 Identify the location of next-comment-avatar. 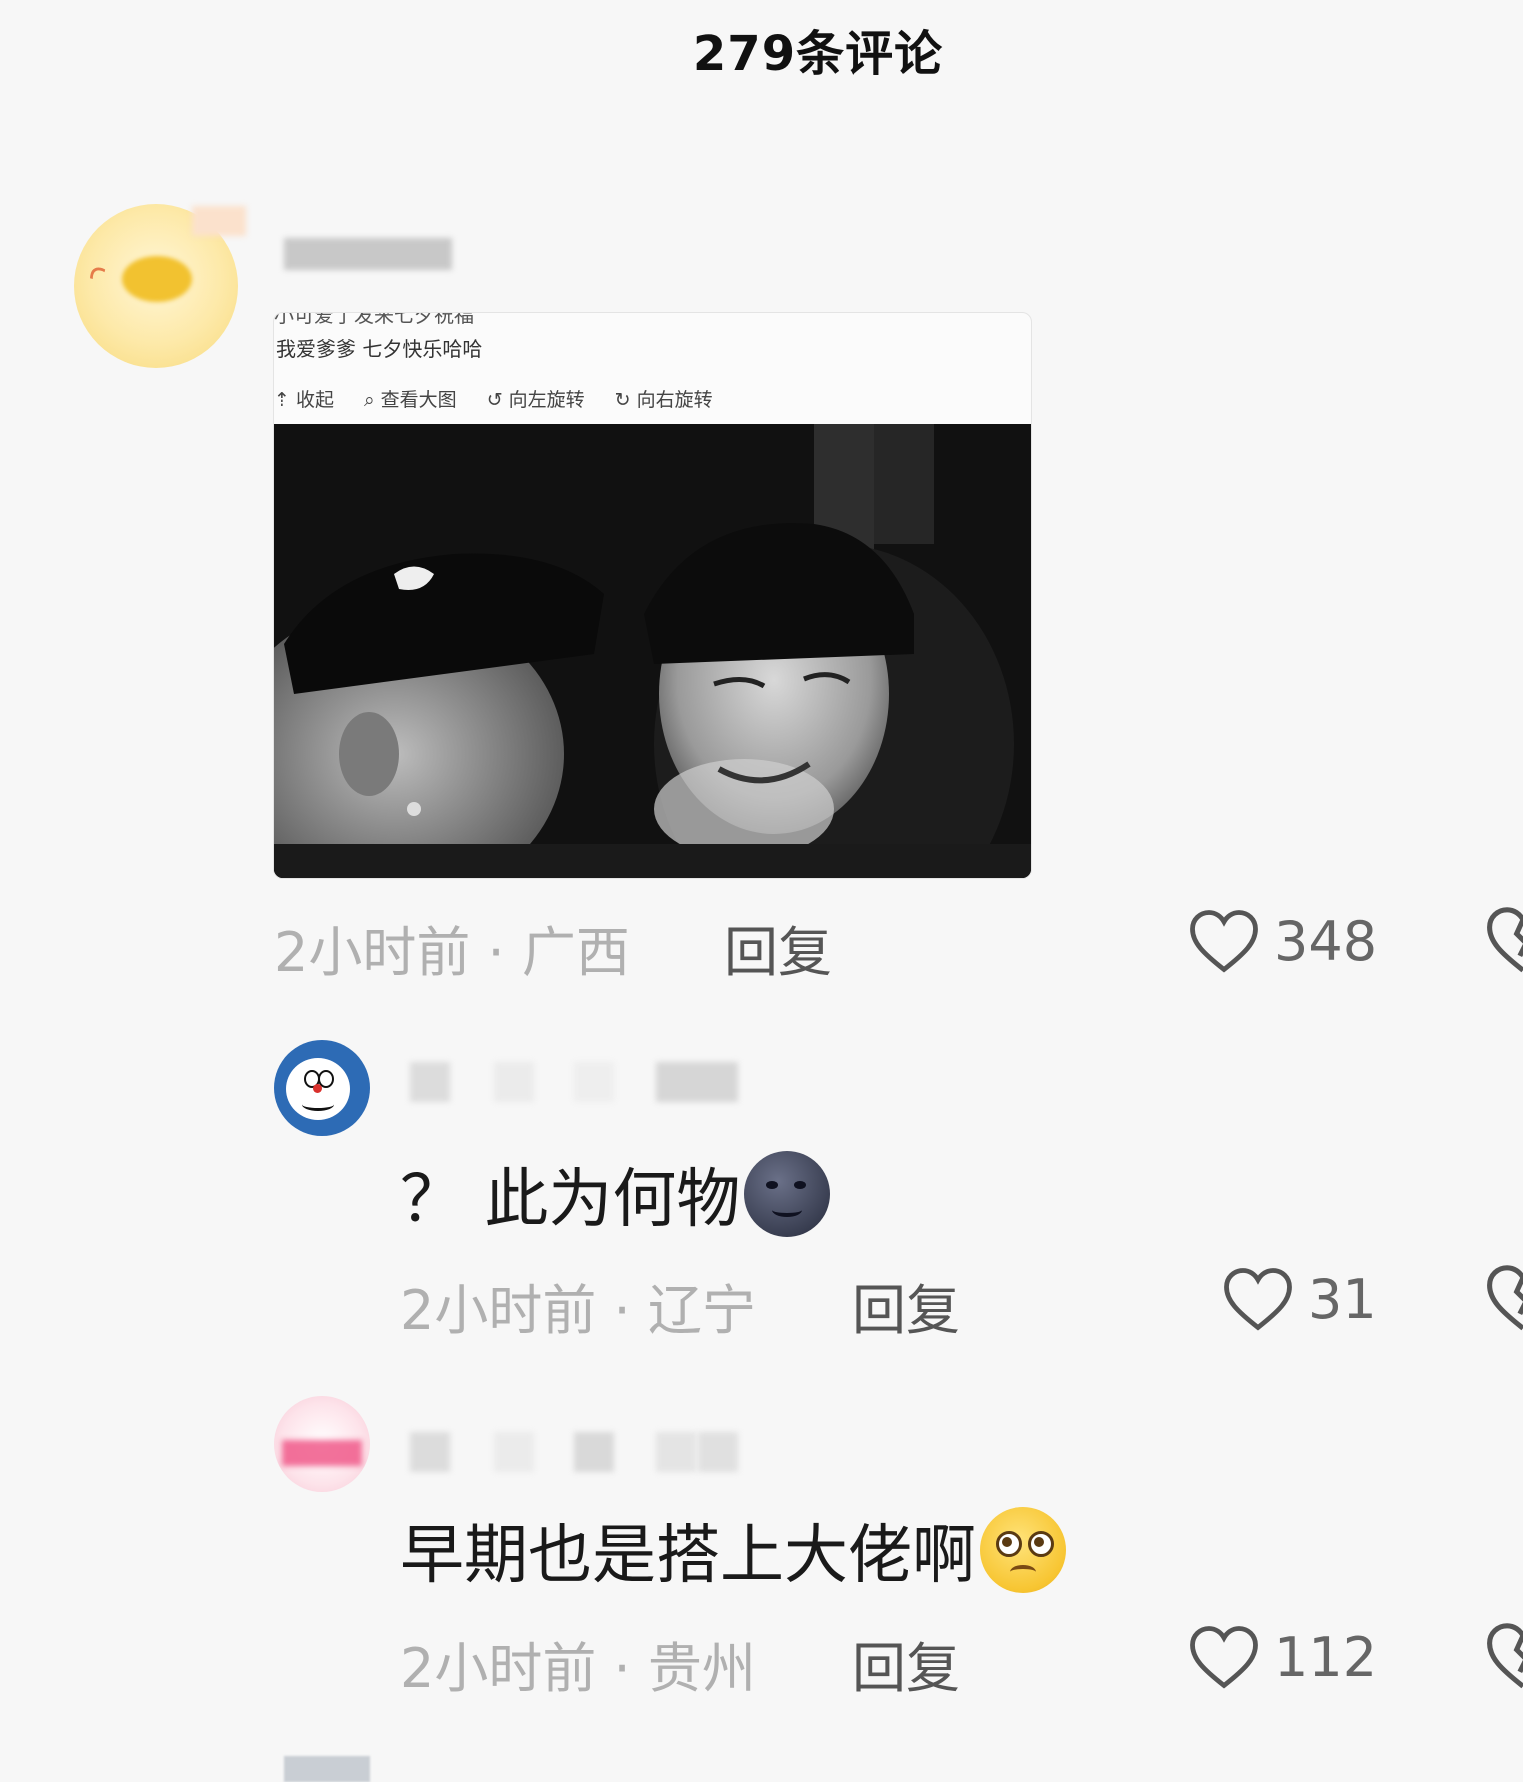
(327, 1769).